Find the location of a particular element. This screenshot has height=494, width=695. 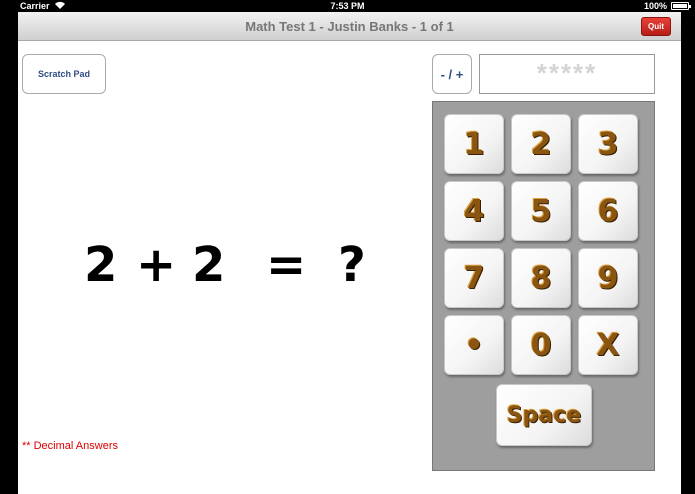

decimal-answers-note: ** Decimal Answers is located at coordinates (70, 446).